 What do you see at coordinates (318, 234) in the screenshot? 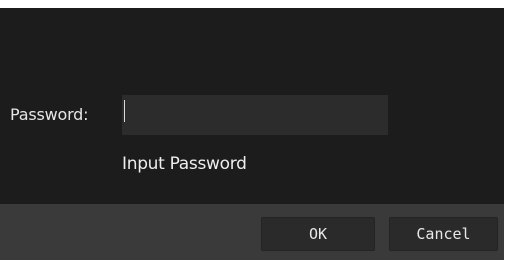
I see `ok-button: OK` at bounding box center [318, 234].